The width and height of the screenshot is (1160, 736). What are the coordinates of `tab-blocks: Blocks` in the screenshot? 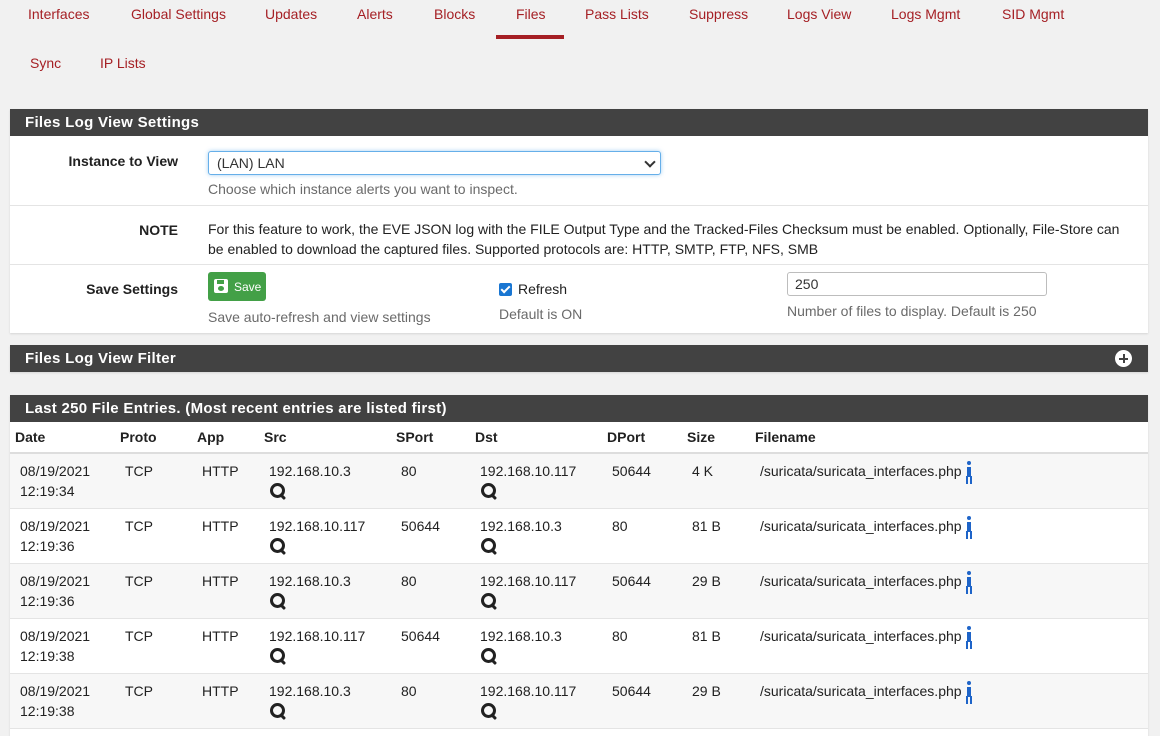 It's located at (454, 14).